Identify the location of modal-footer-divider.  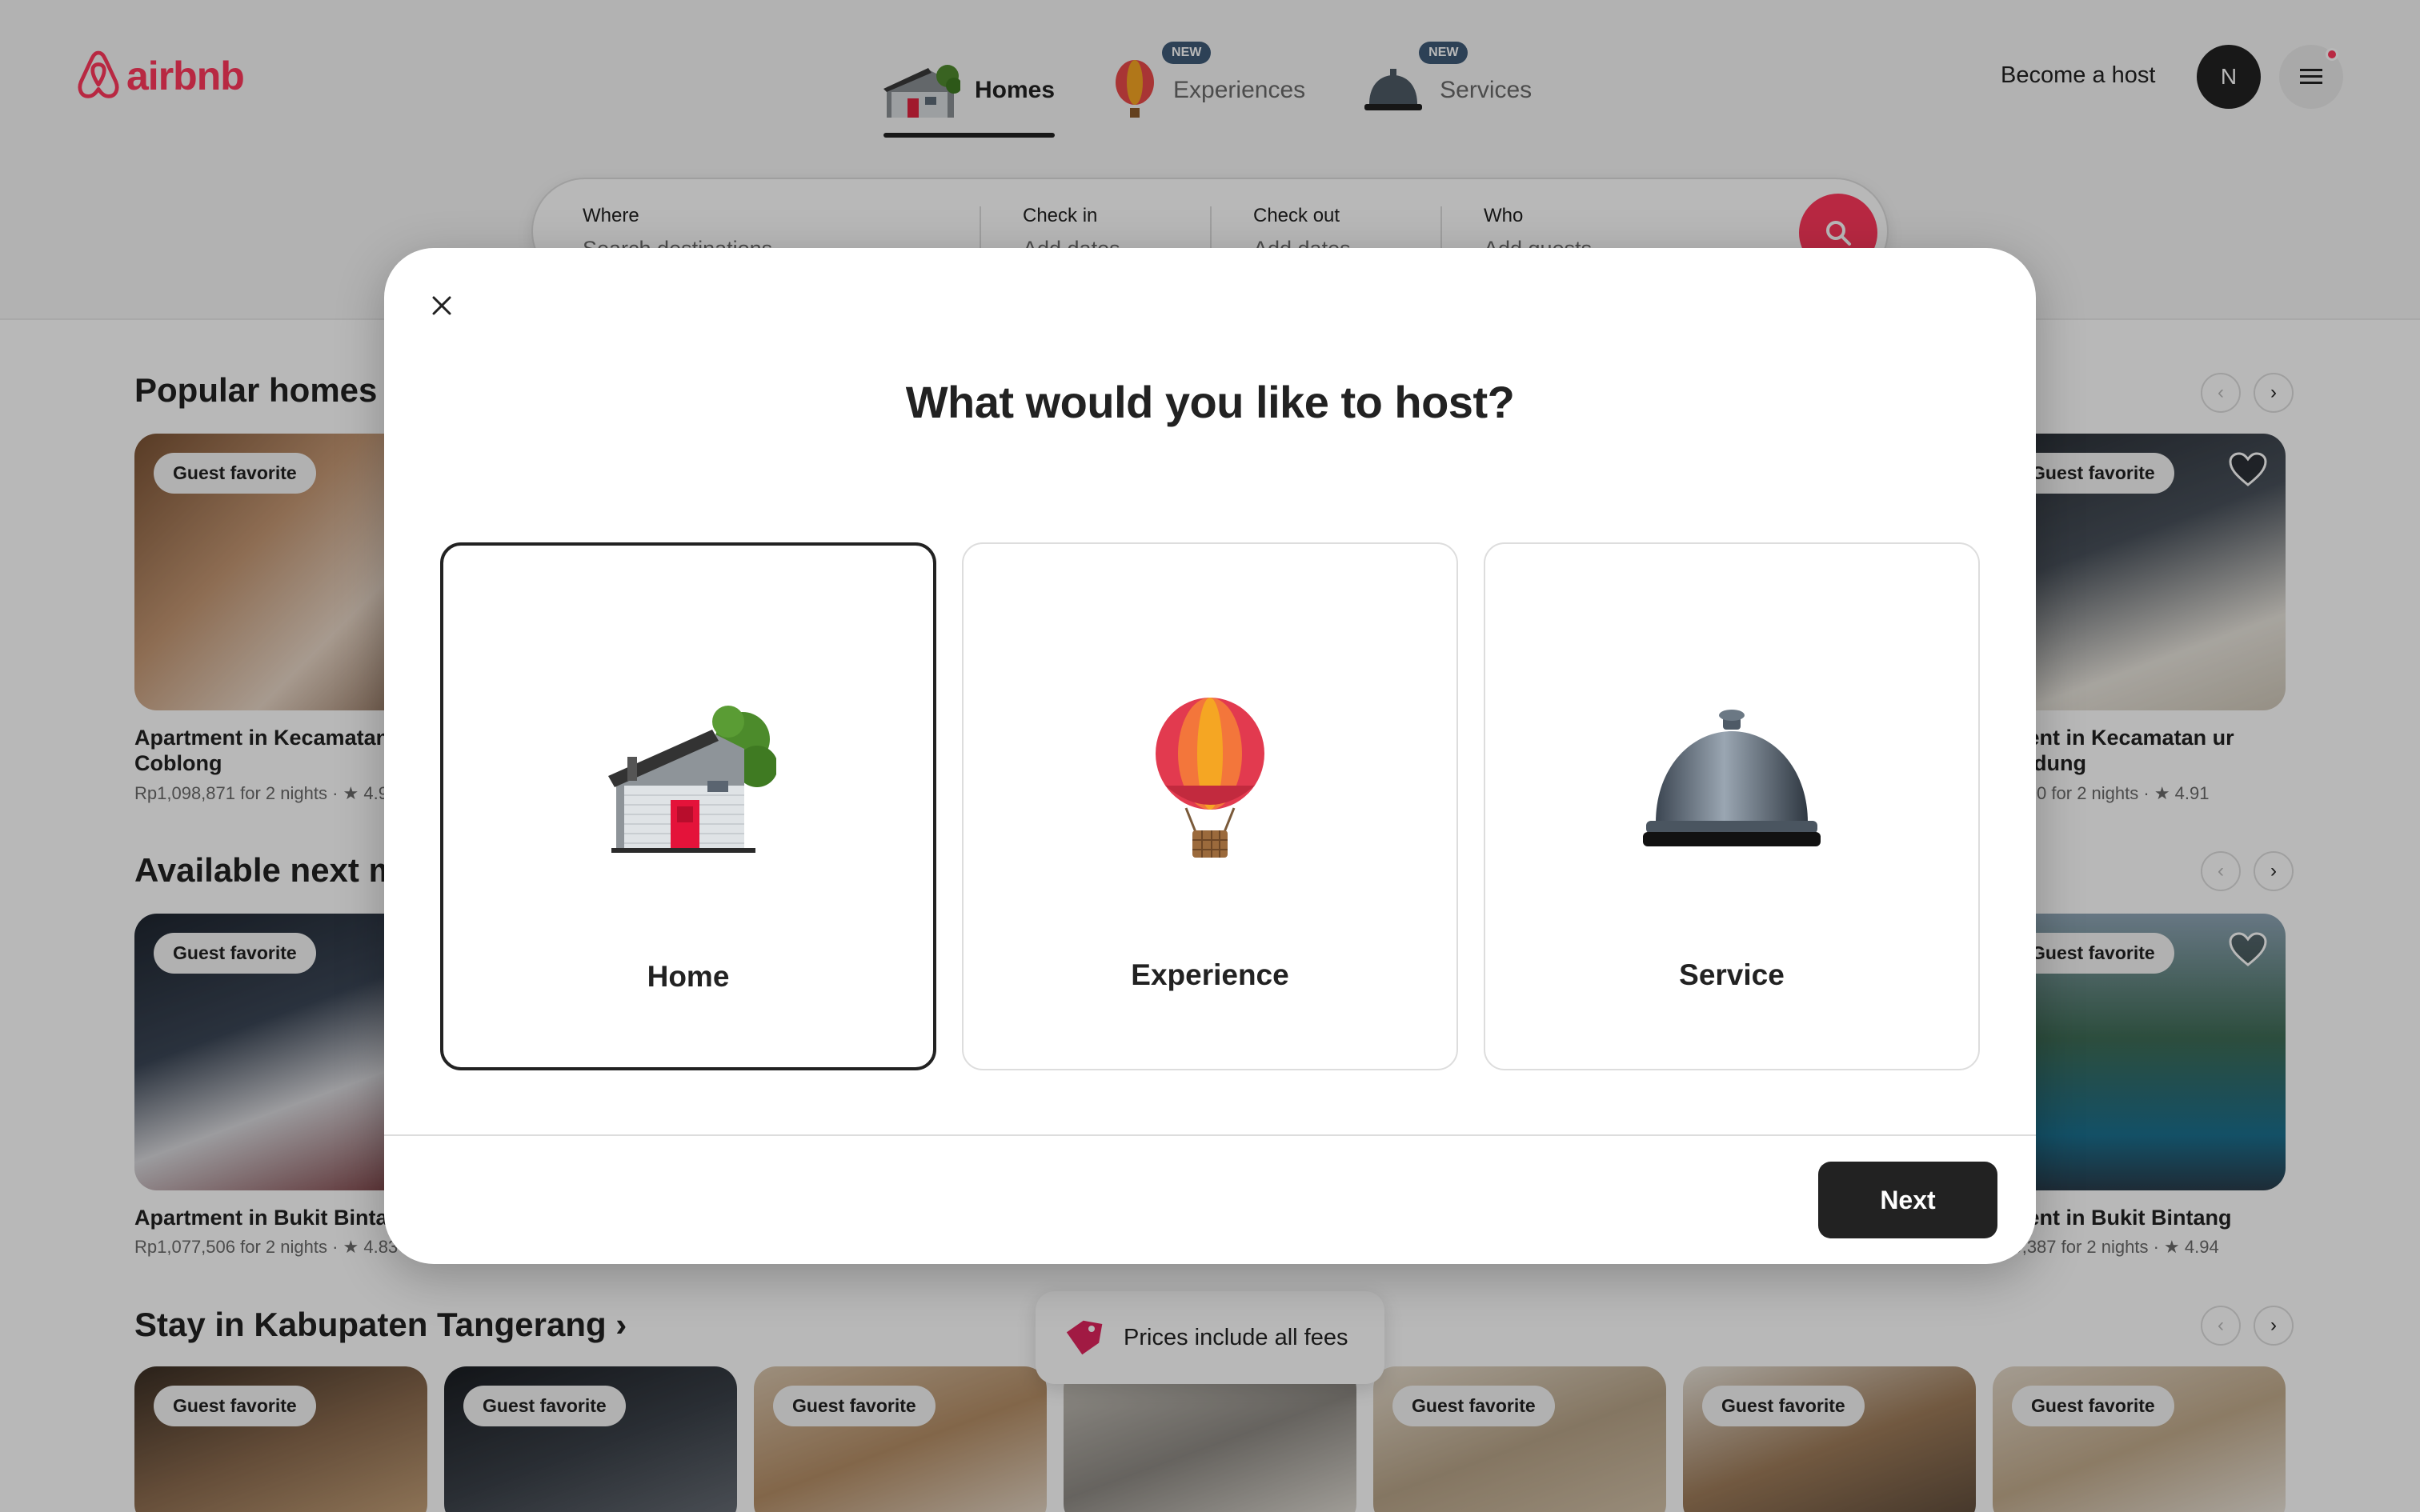
(1210, 1135).